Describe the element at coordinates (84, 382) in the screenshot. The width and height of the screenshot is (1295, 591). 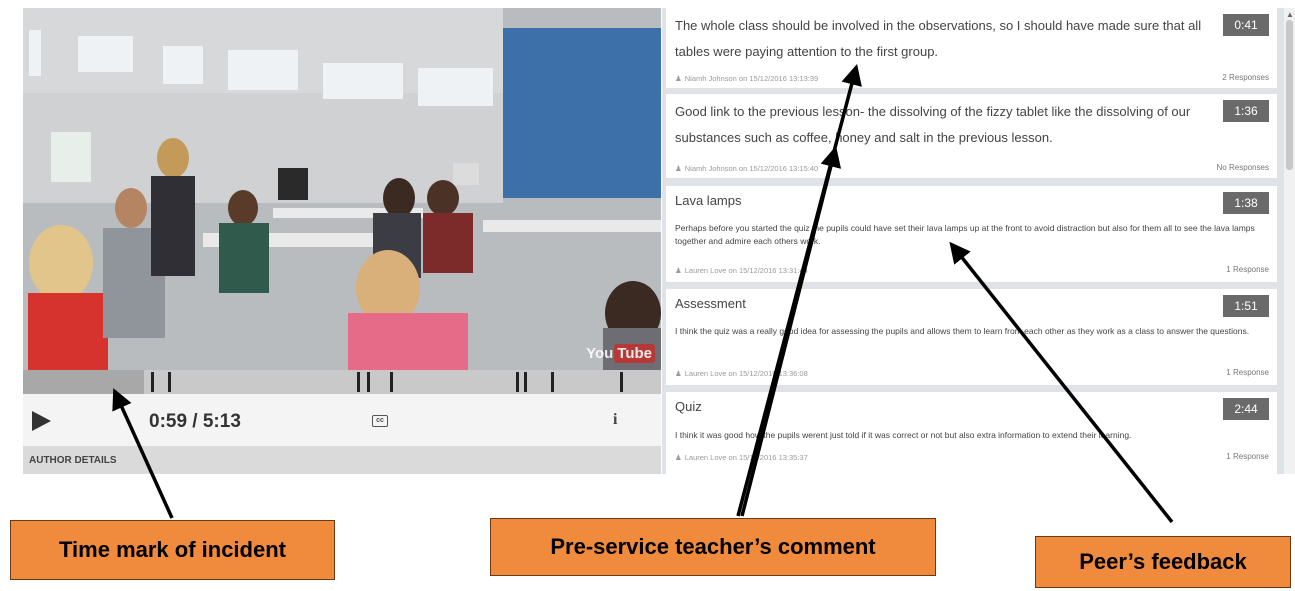
I see `timeline-played-progress` at that location.